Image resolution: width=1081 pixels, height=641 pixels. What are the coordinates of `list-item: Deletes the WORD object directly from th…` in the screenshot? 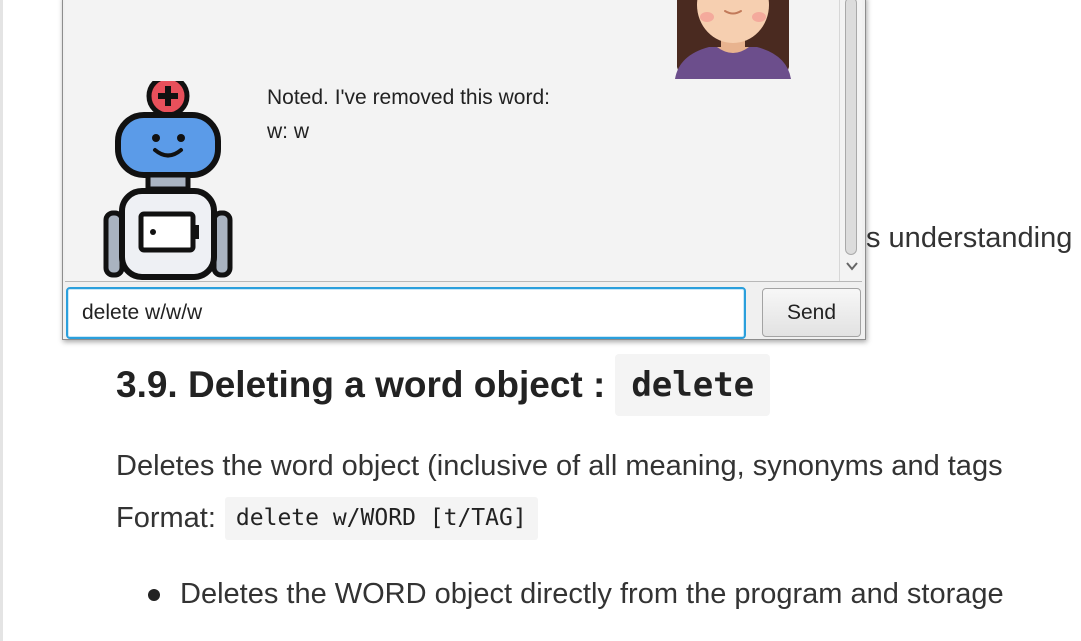 It's located at (576, 594).